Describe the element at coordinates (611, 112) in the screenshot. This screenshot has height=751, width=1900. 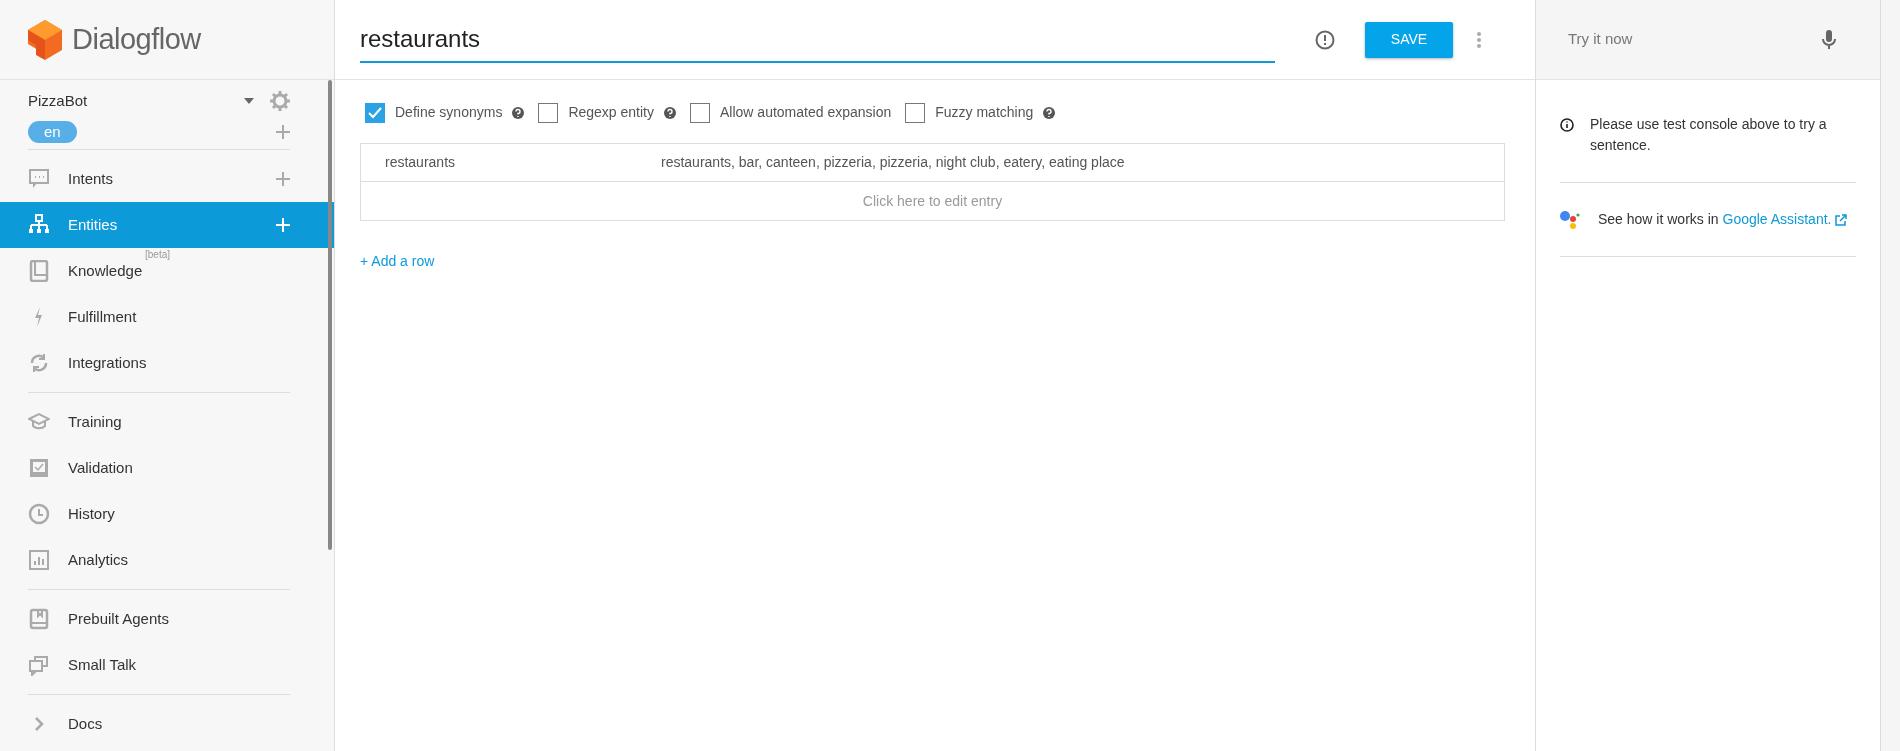
I see `option-label: Regexp entity` at that location.